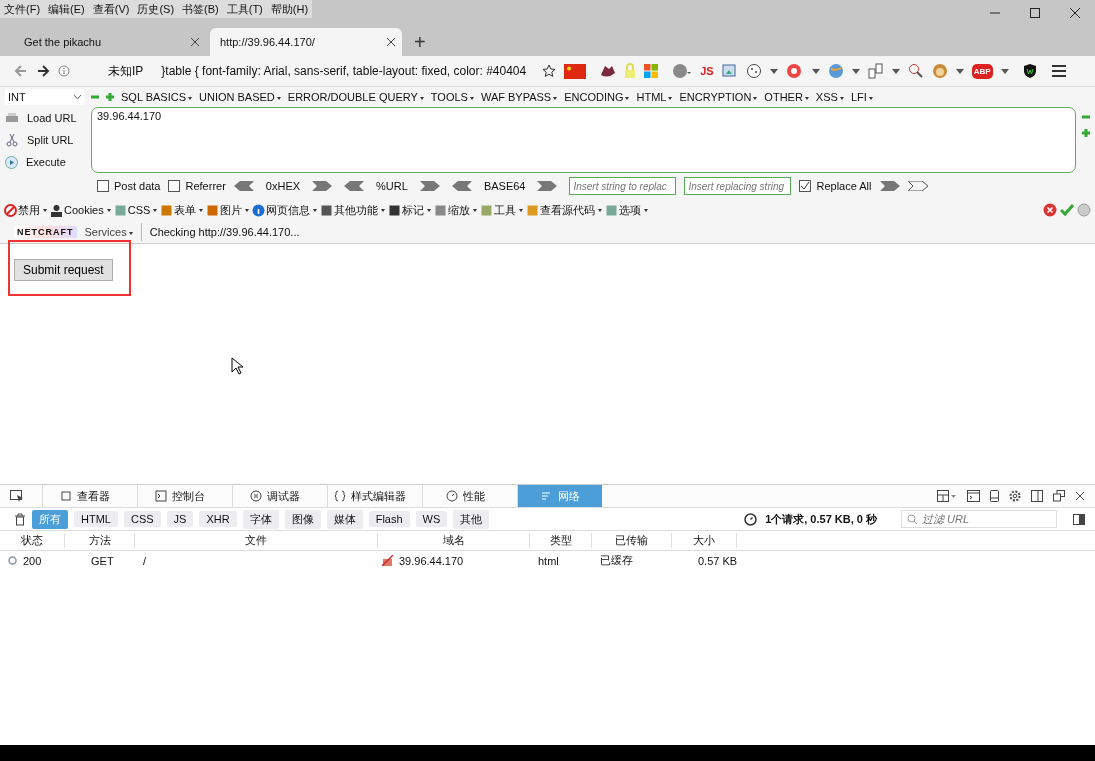 The image size is (1095, 761). What do you see at coordinates (982, 71) in the screenshot?
I see `adblock-button: ABP` at bounding box center [982, 71].